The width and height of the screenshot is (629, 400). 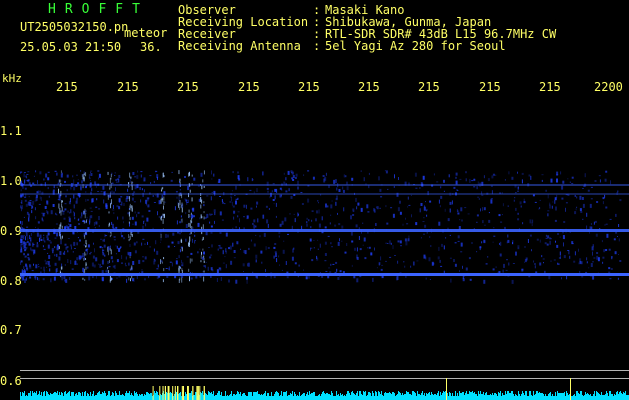 I want to click on carrier-line, so click(x=324, y=274).